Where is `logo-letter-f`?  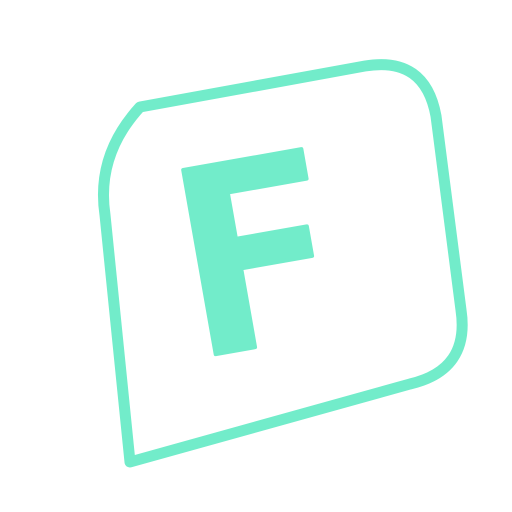
logo-letter-f is located at coordinates (248, 252).